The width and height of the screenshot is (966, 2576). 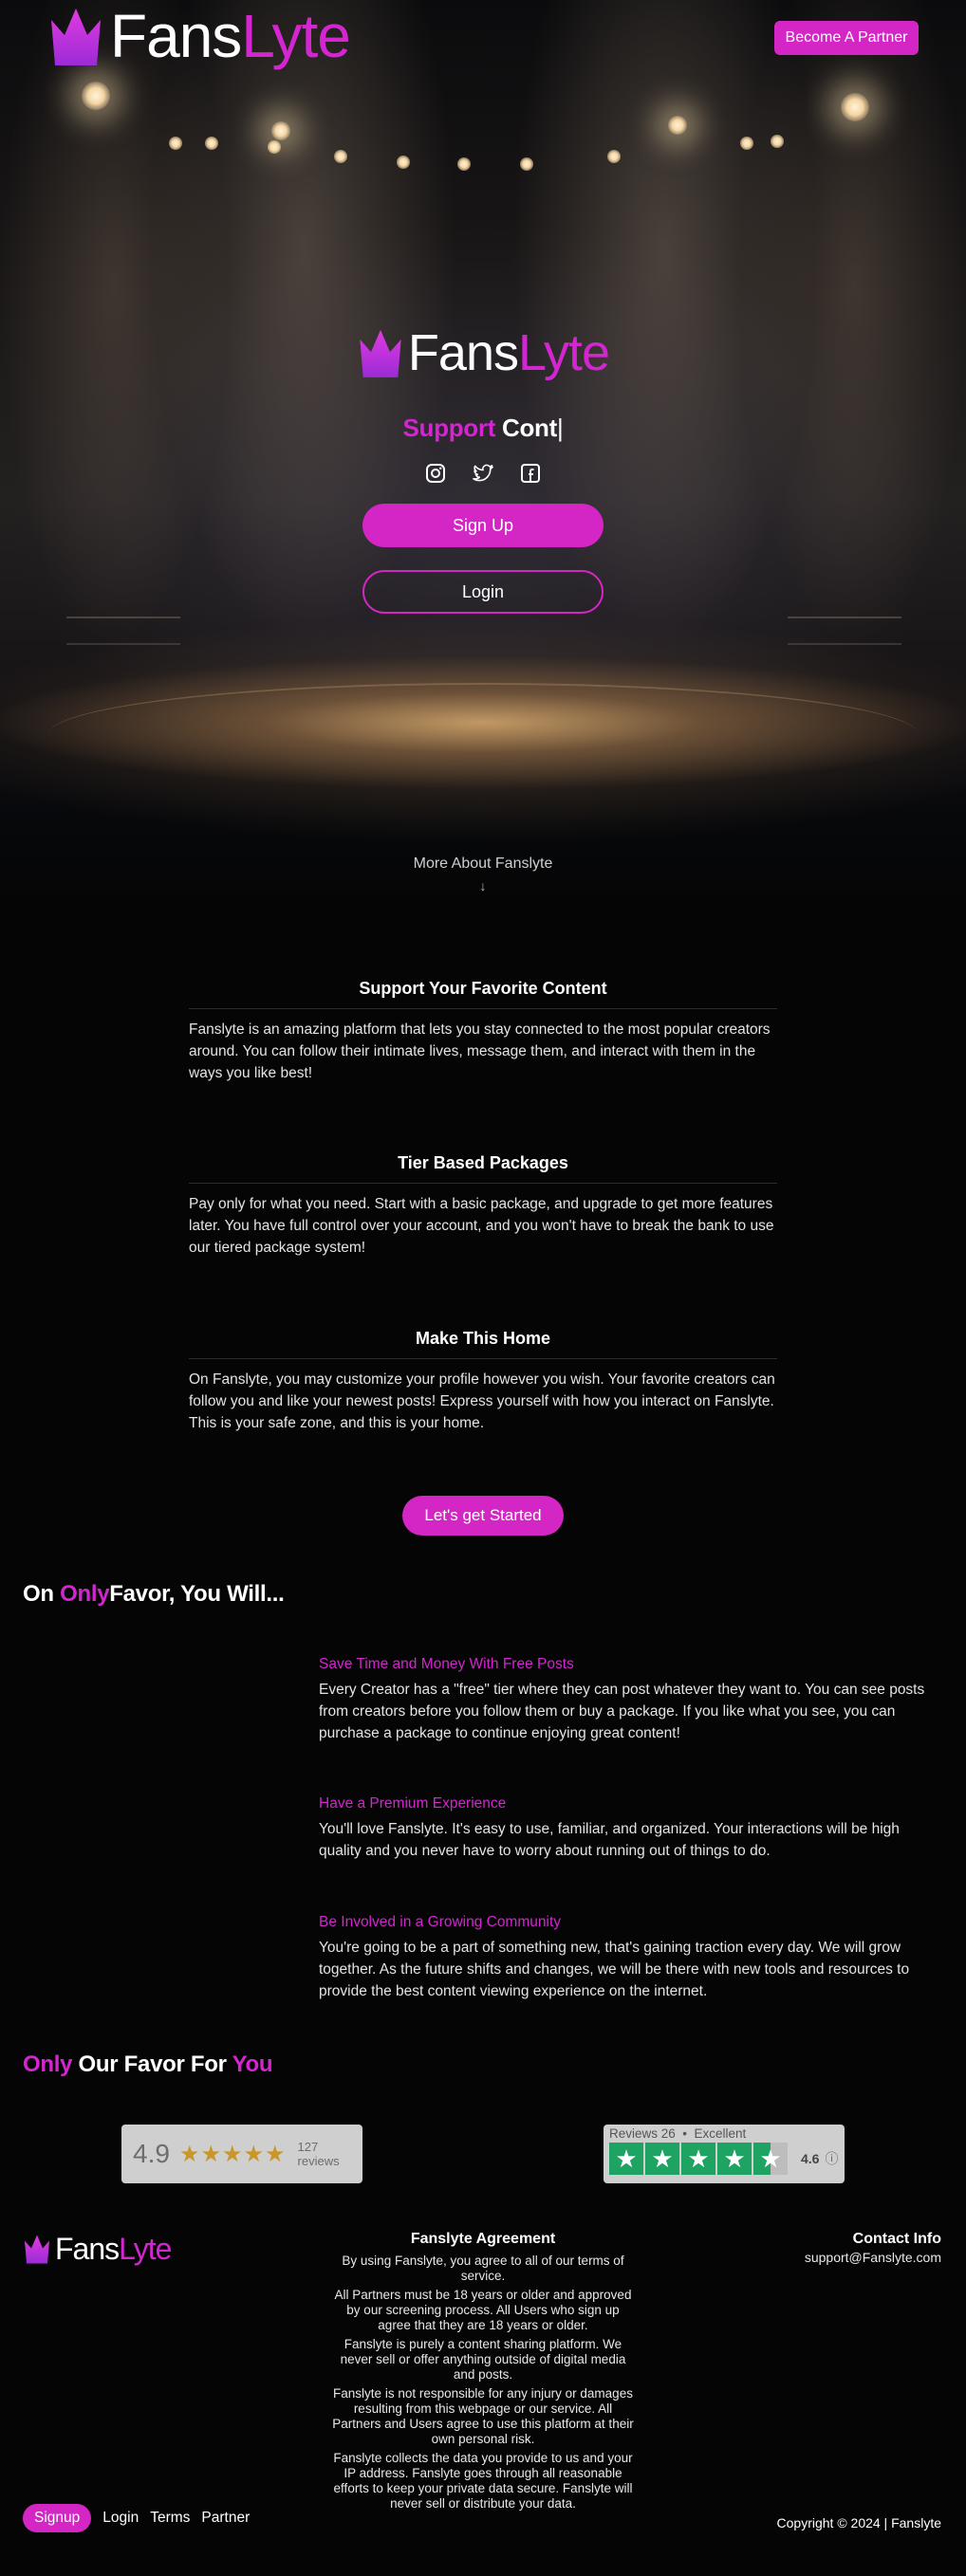 What do you see at coordinates (873, 2257) in the screenshot?
I see `contact-email-link: support@Fanslyte.com` at bounding box center [873, 2257].